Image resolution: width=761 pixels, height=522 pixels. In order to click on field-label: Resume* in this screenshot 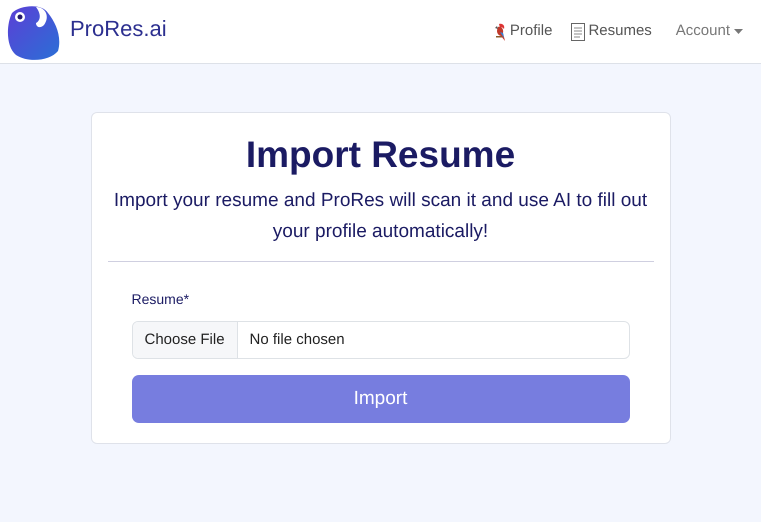, I will do `click(161, 299)`.